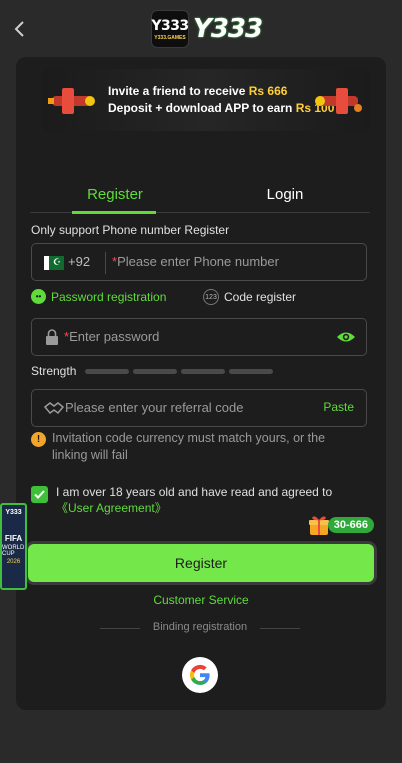 The height and width of the screenshot is (763, 402). What do you see at coordinates (115, 194) in the screenshot?
I see `tab-register: Register` at bounding box center [115, 194].